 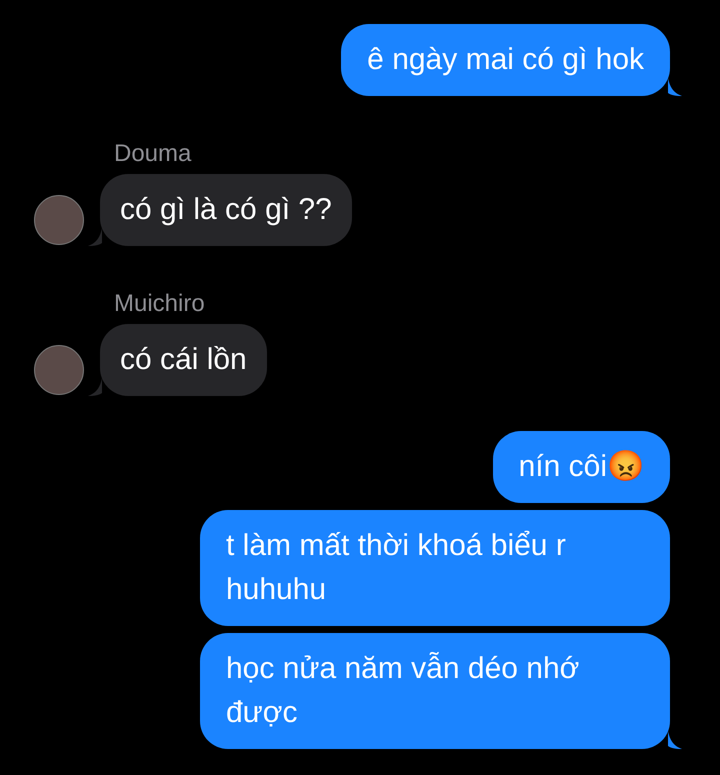 I want to click on sent-message-bubble: t làm mất thời khoá biểu r huhuhu, so click(x=435, y=568).